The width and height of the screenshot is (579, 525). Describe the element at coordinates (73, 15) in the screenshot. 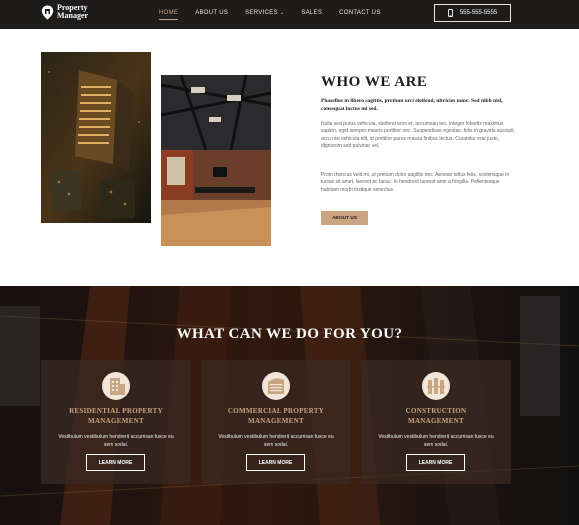

I see `logo-line2: Manager` at that location.